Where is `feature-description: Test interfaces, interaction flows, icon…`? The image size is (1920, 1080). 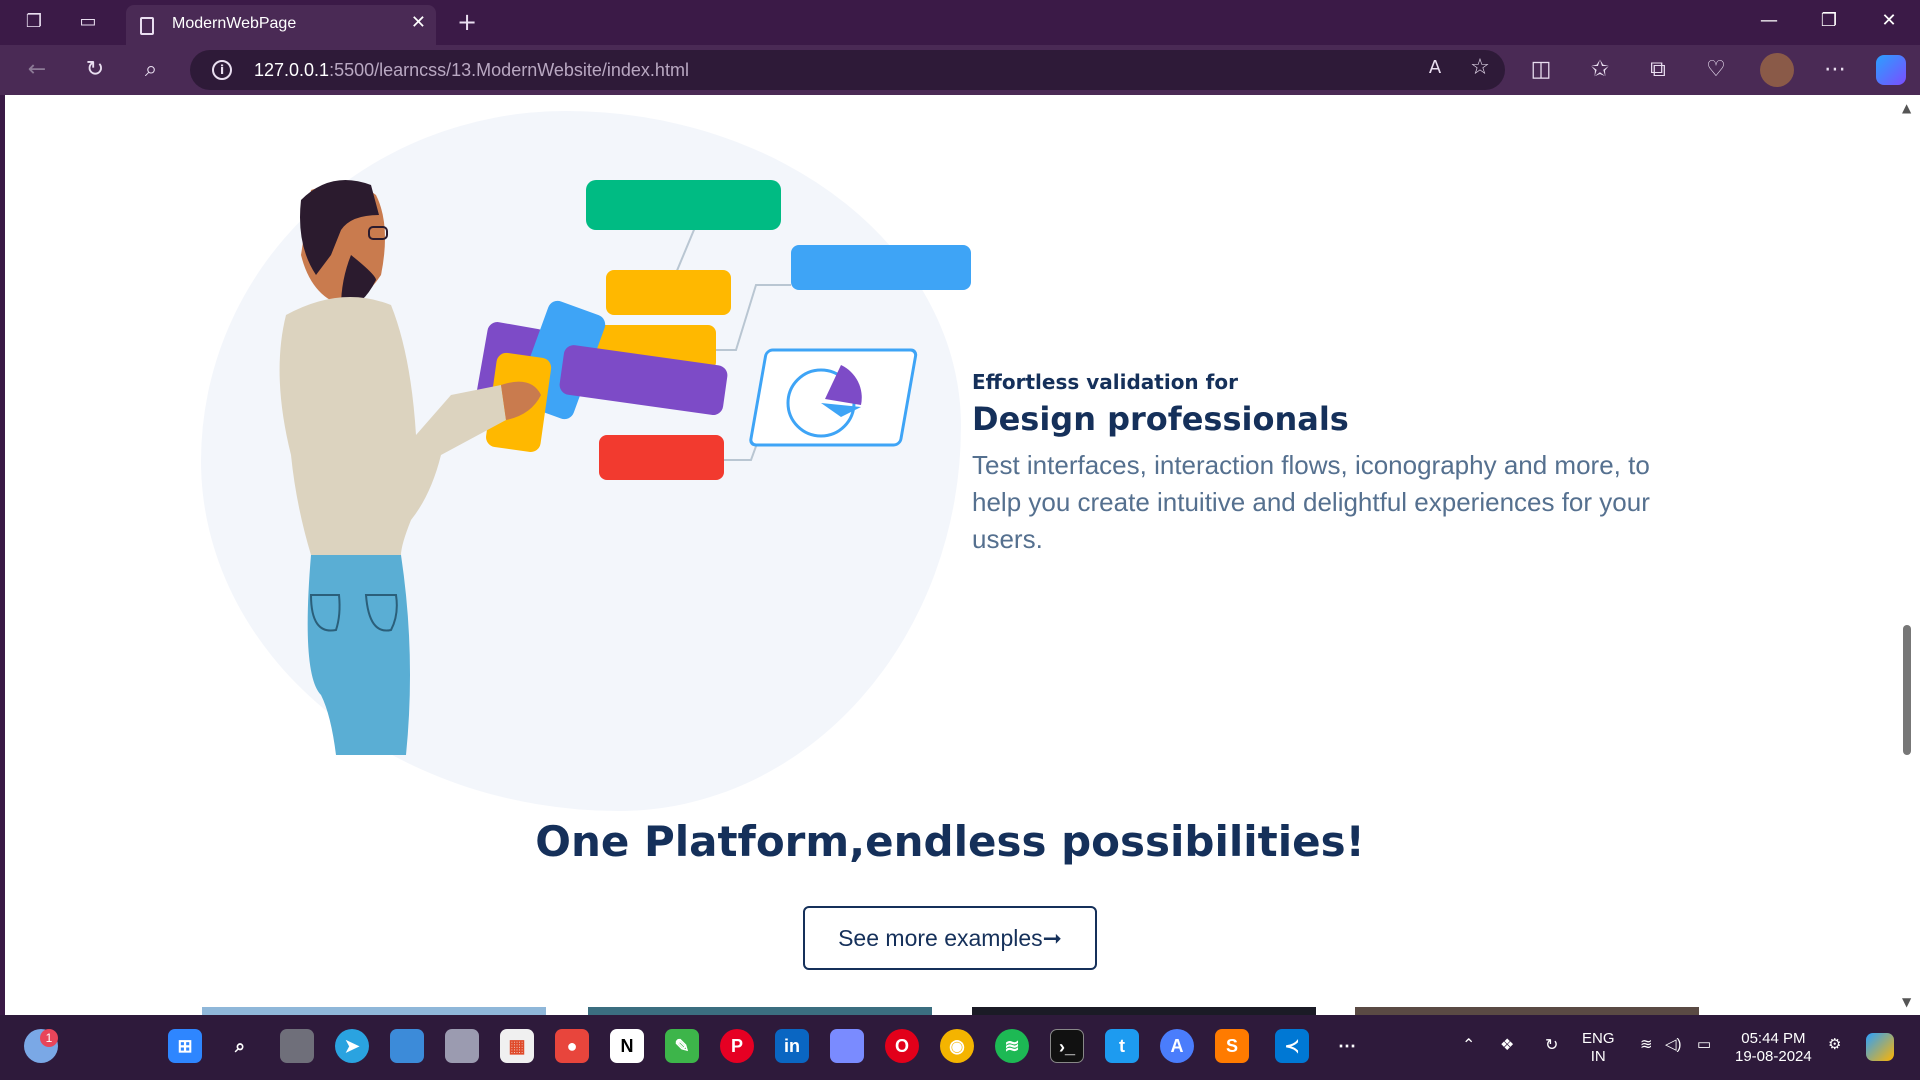
feature-description: Test interfaces, interaction flows, icon… is located at coordinates (1311, 502).